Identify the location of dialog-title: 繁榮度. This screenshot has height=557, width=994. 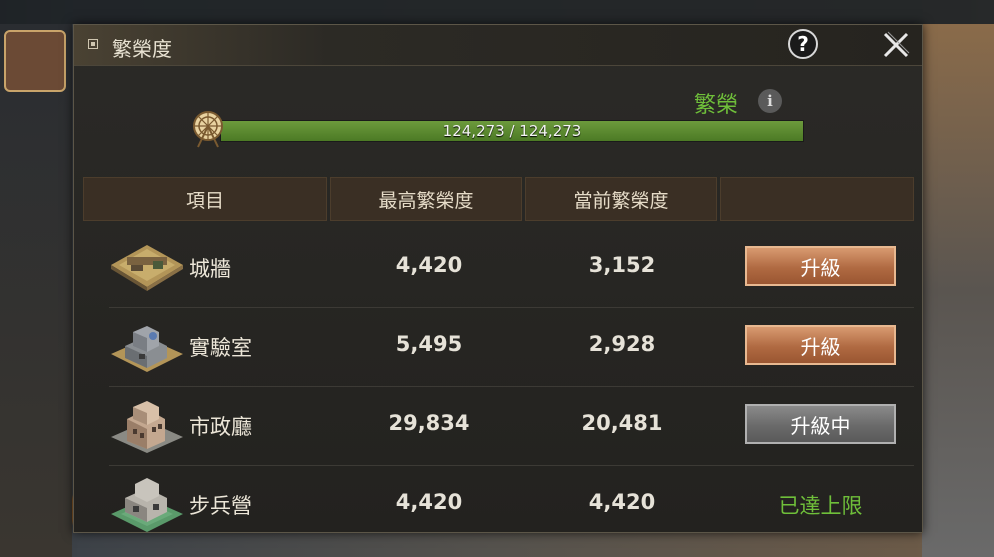
(142, 49).